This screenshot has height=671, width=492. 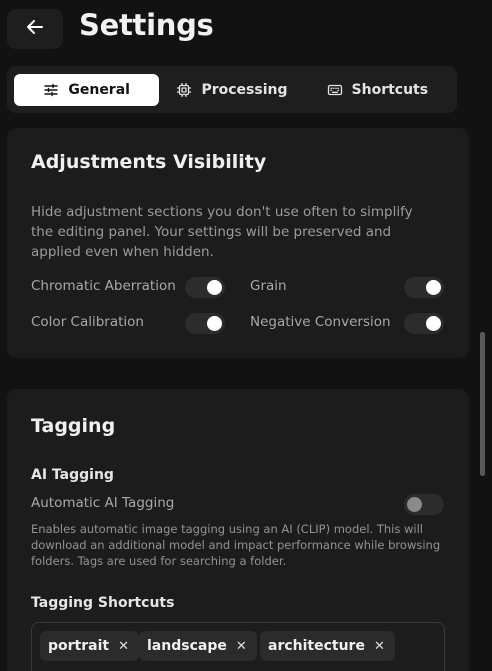 I want to click on cpu-icon, so click(x=184, y=90).